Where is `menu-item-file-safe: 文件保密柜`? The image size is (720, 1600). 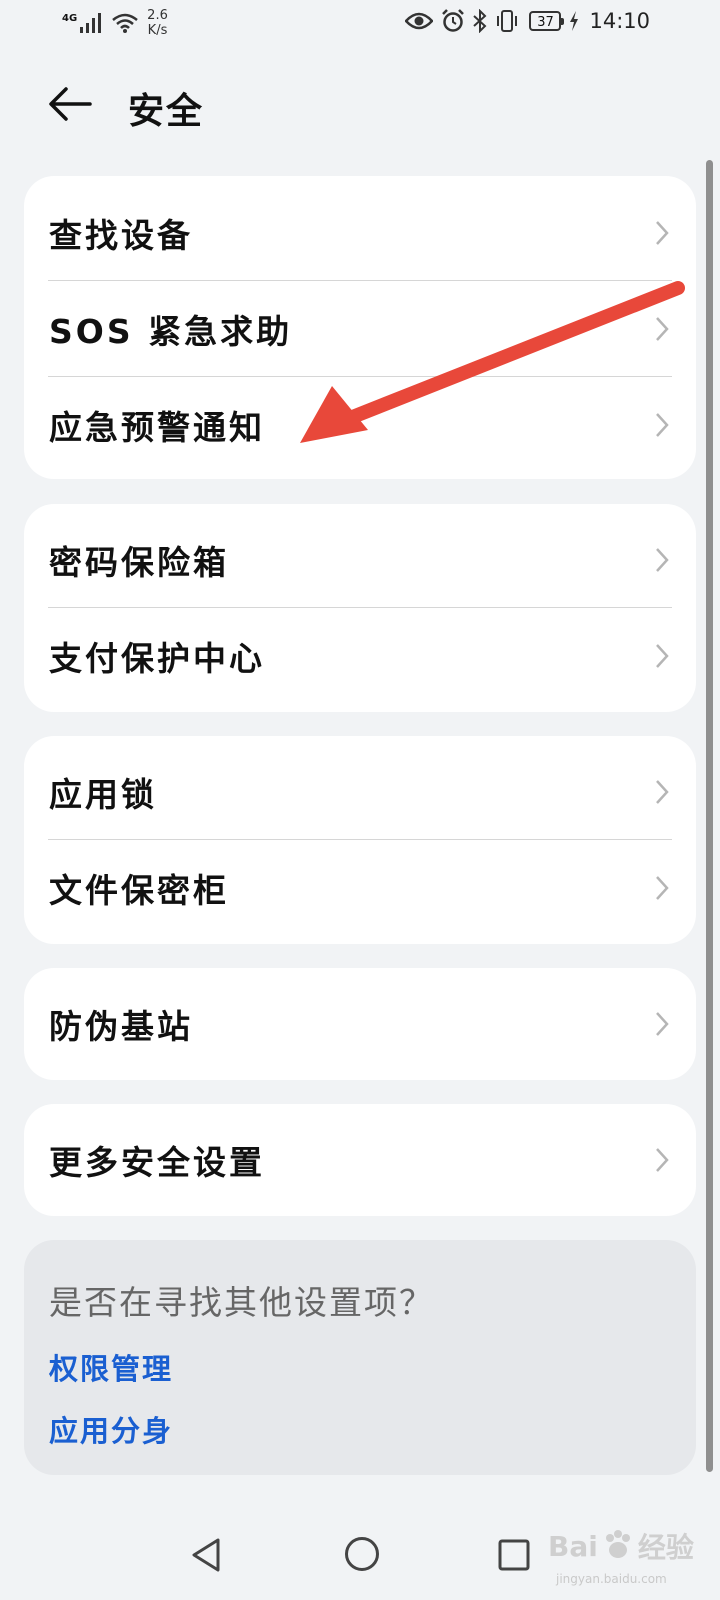
menu-item-file-safe: 文件保密柜 is located at coordinates (360, 887).